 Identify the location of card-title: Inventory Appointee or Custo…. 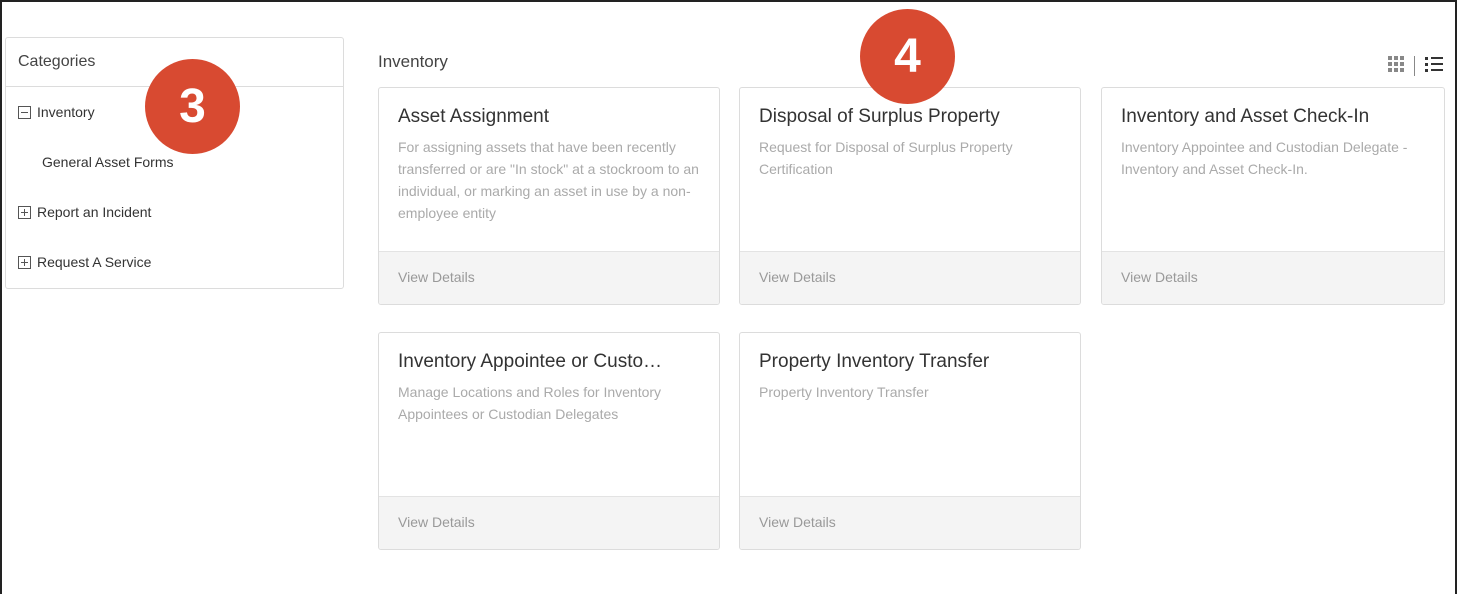
(548, 362).